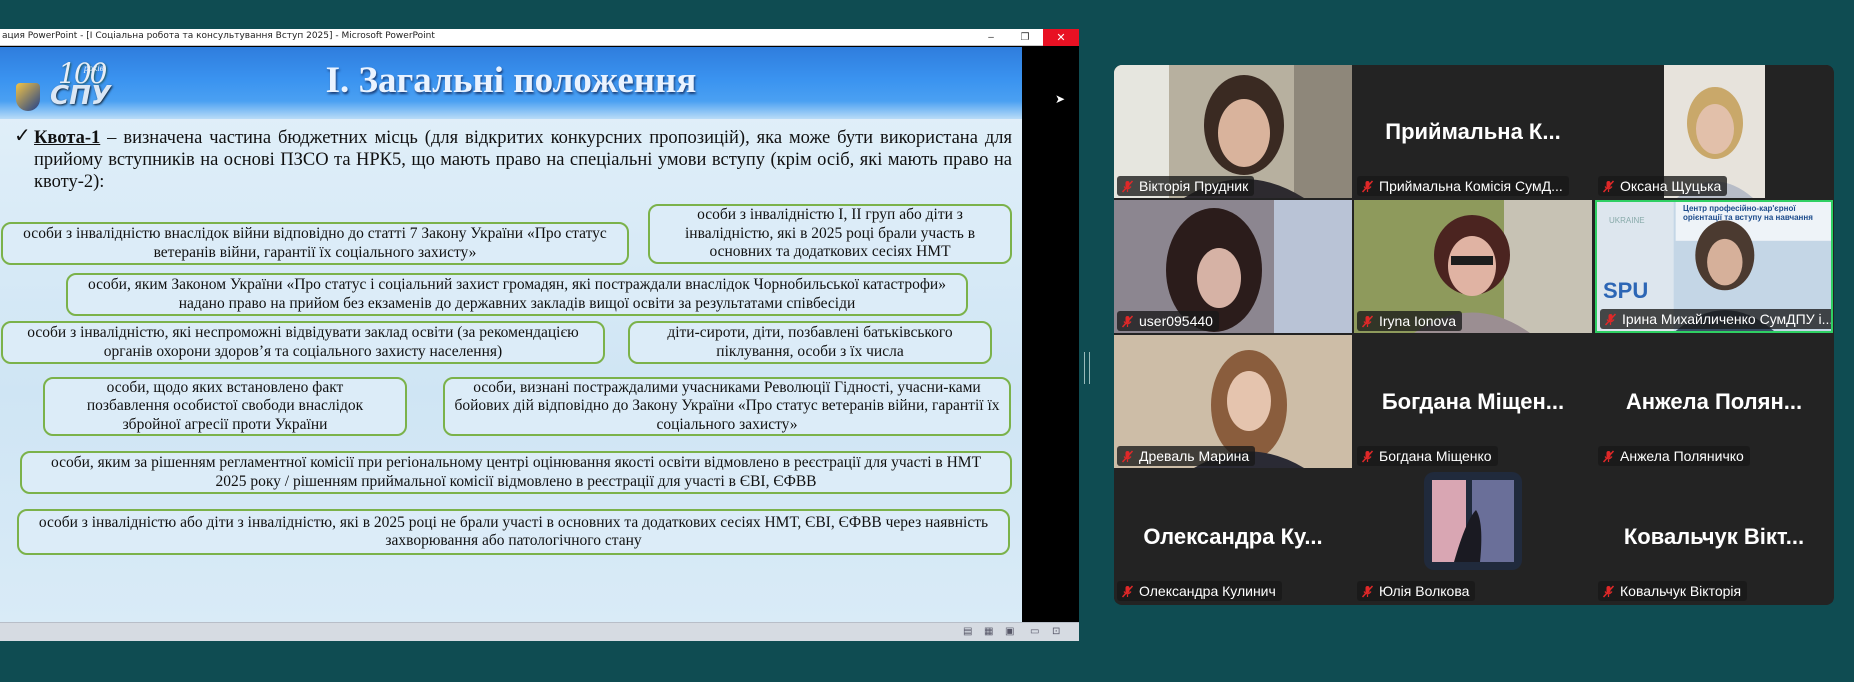  I want to click on quota-term: Квота-1, so click(67, 138).